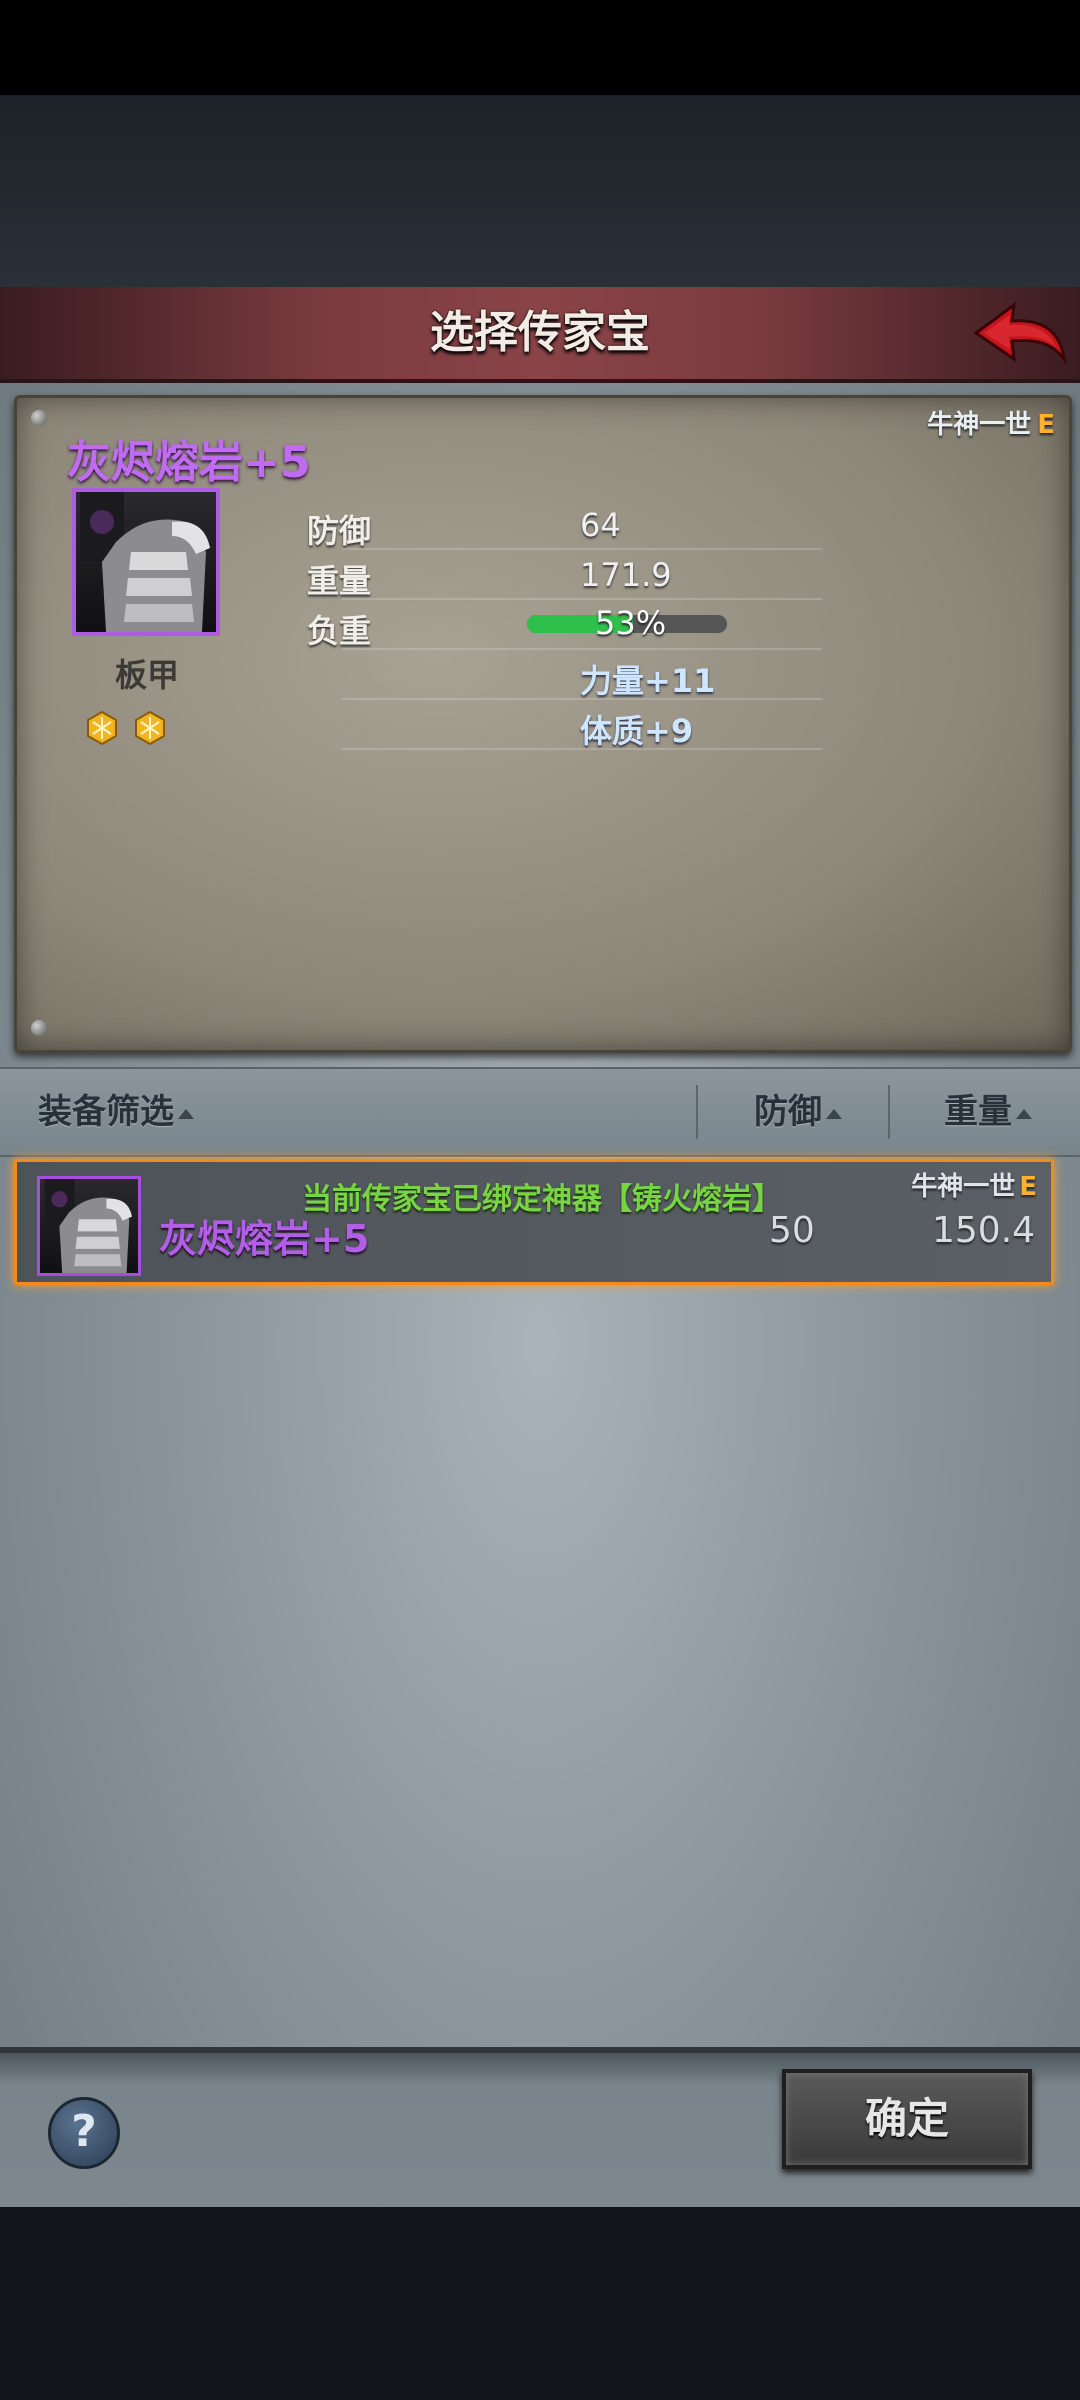 Image resolution: width=1080 pixels, height=2400 pixels. I want to click on item-type: 板甲, so click(146, 675).